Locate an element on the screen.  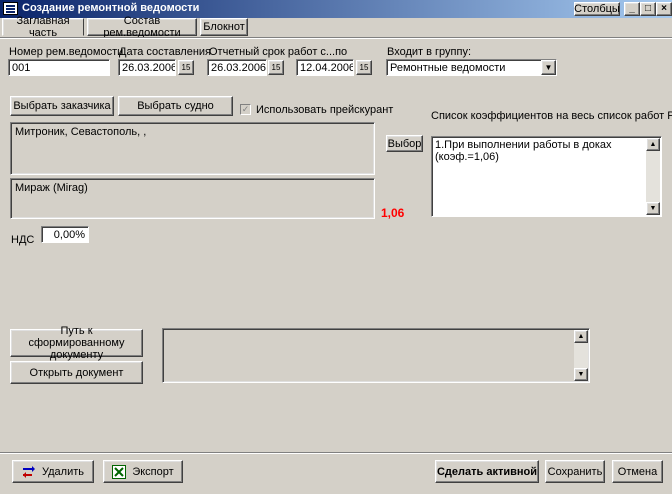
choose-button: Выбор is located at coordinates (404, 143).